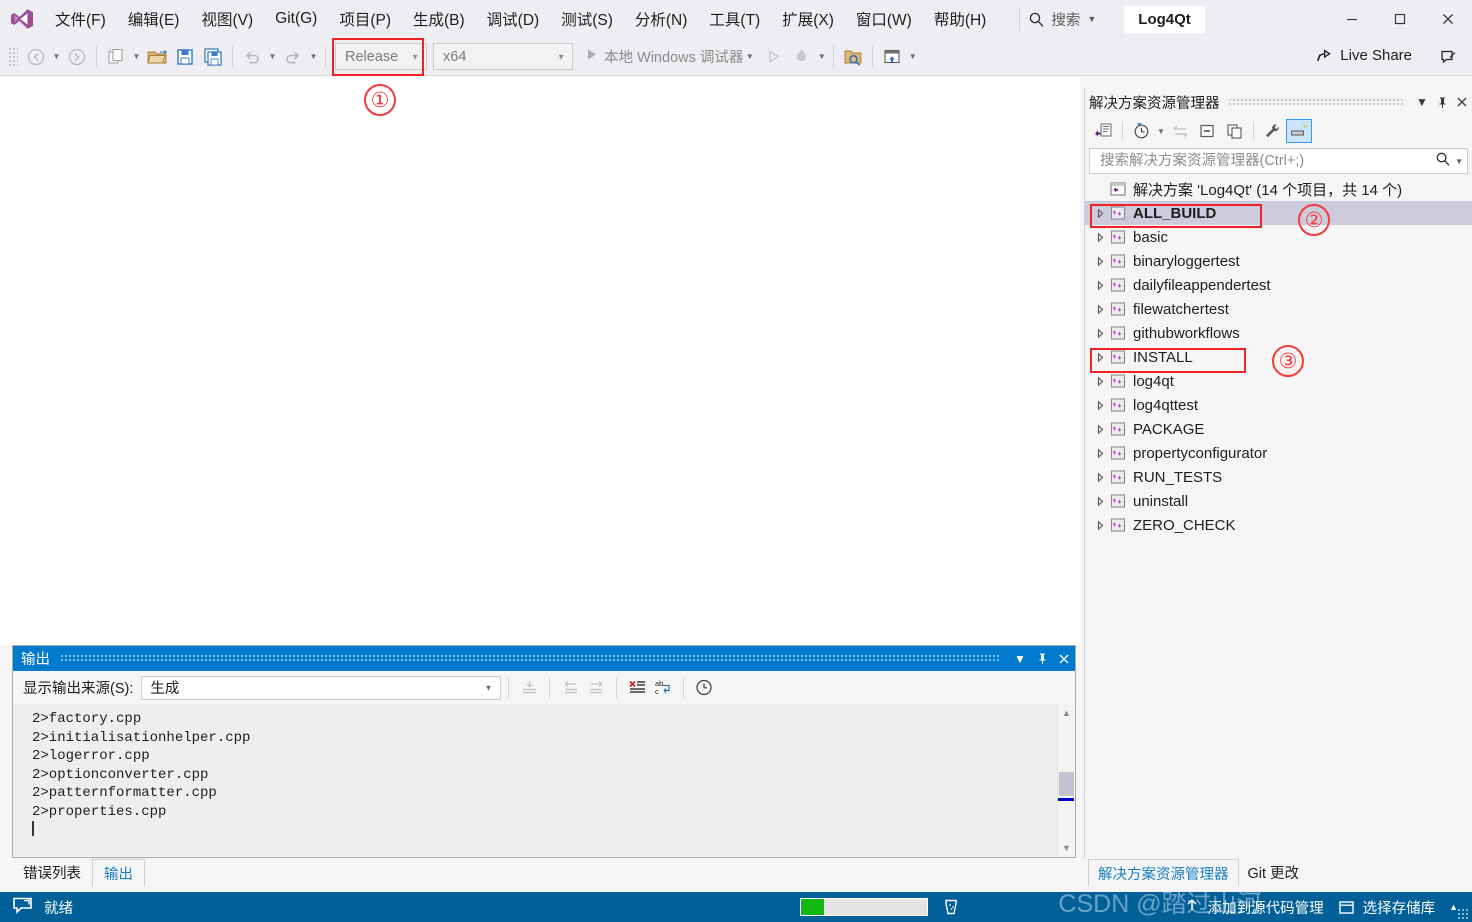 This screenshot has width=1472, height=922. I want to click on output-drag-grip, so click(529, 658).